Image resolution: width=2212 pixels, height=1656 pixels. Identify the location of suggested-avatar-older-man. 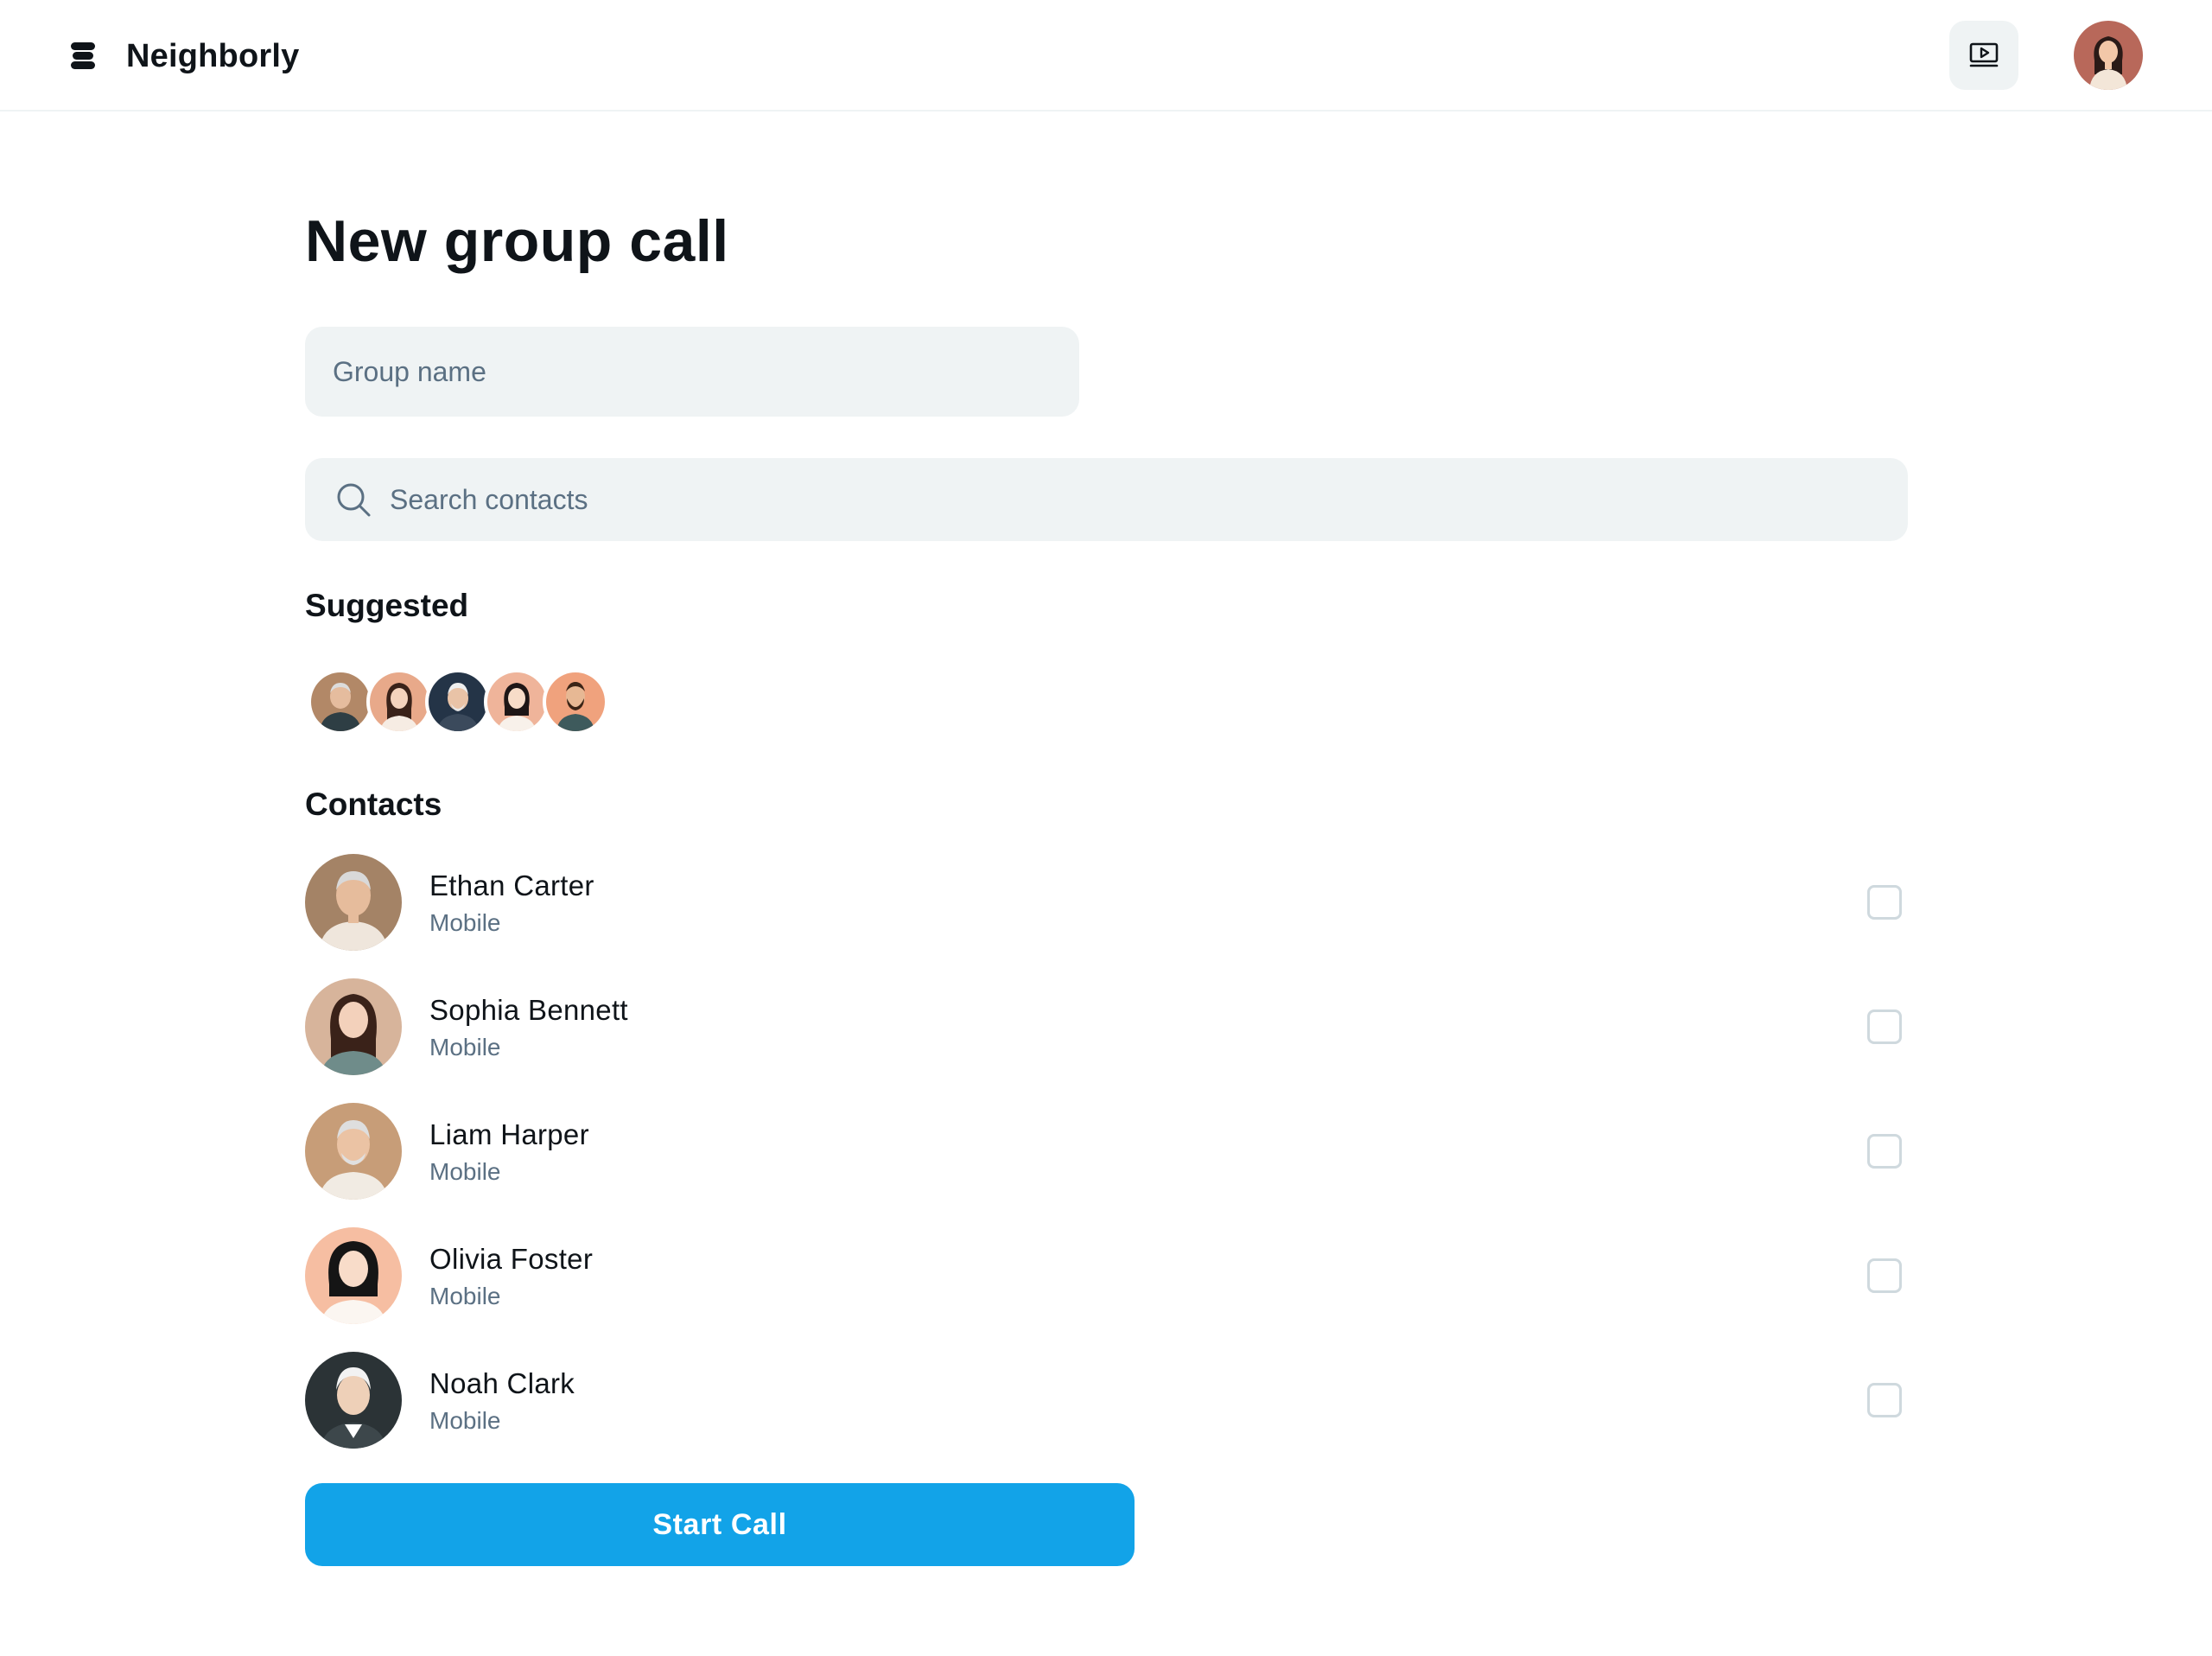
(340, 702).